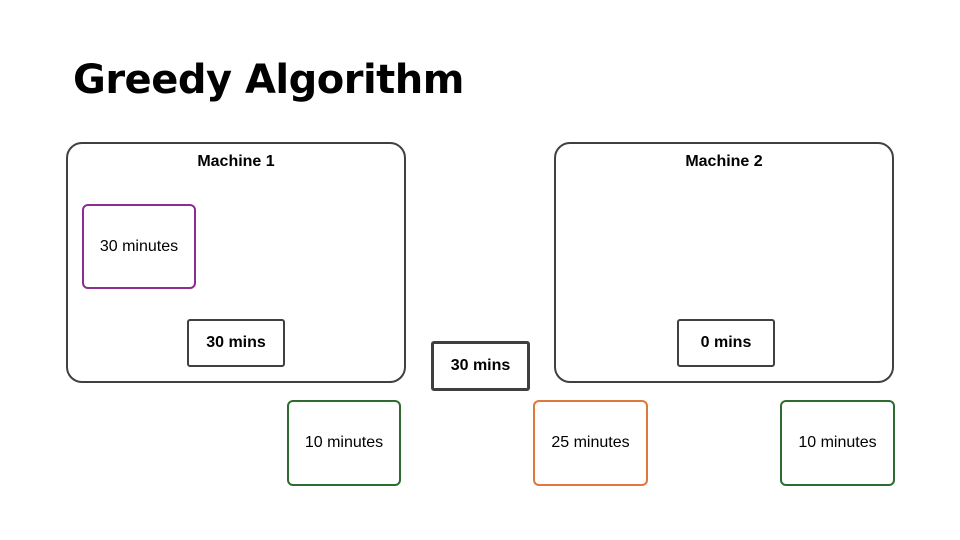  I want to click on machine-1-label: Machine 1, so click(236, 161).